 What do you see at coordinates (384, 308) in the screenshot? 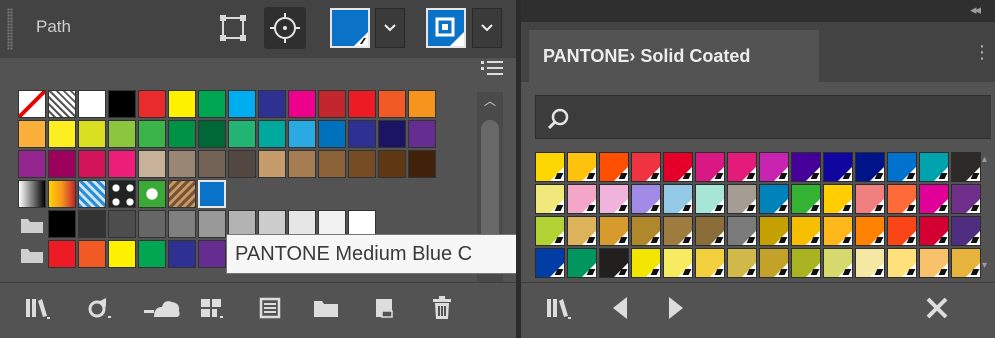
I see `new-swatch-button` at bounding box center [384, 308].